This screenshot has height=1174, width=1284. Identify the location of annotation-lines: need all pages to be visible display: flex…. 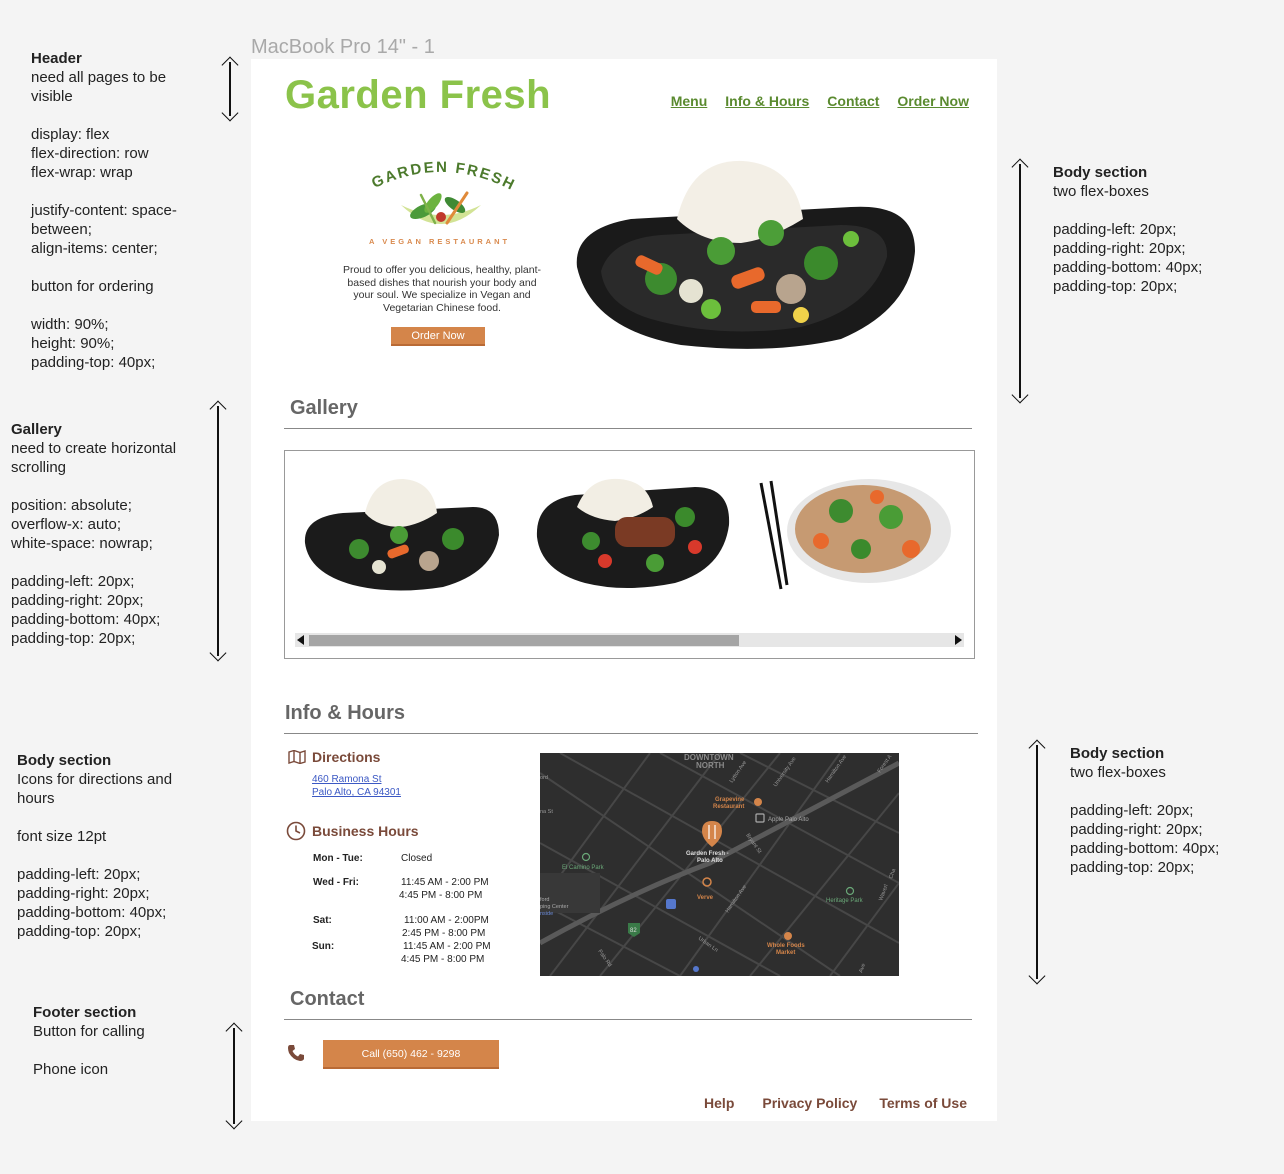
(126, 220).